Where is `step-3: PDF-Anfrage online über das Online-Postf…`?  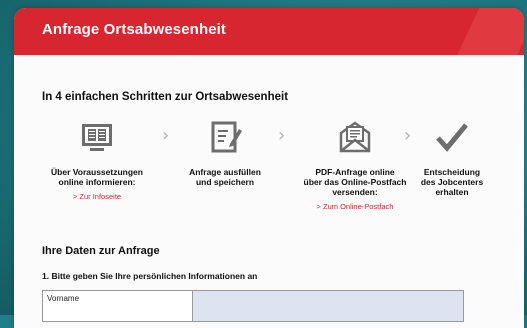
step-3: PDF-Anfrage online über das Online-Postf… is located at coordinates (355, 162).